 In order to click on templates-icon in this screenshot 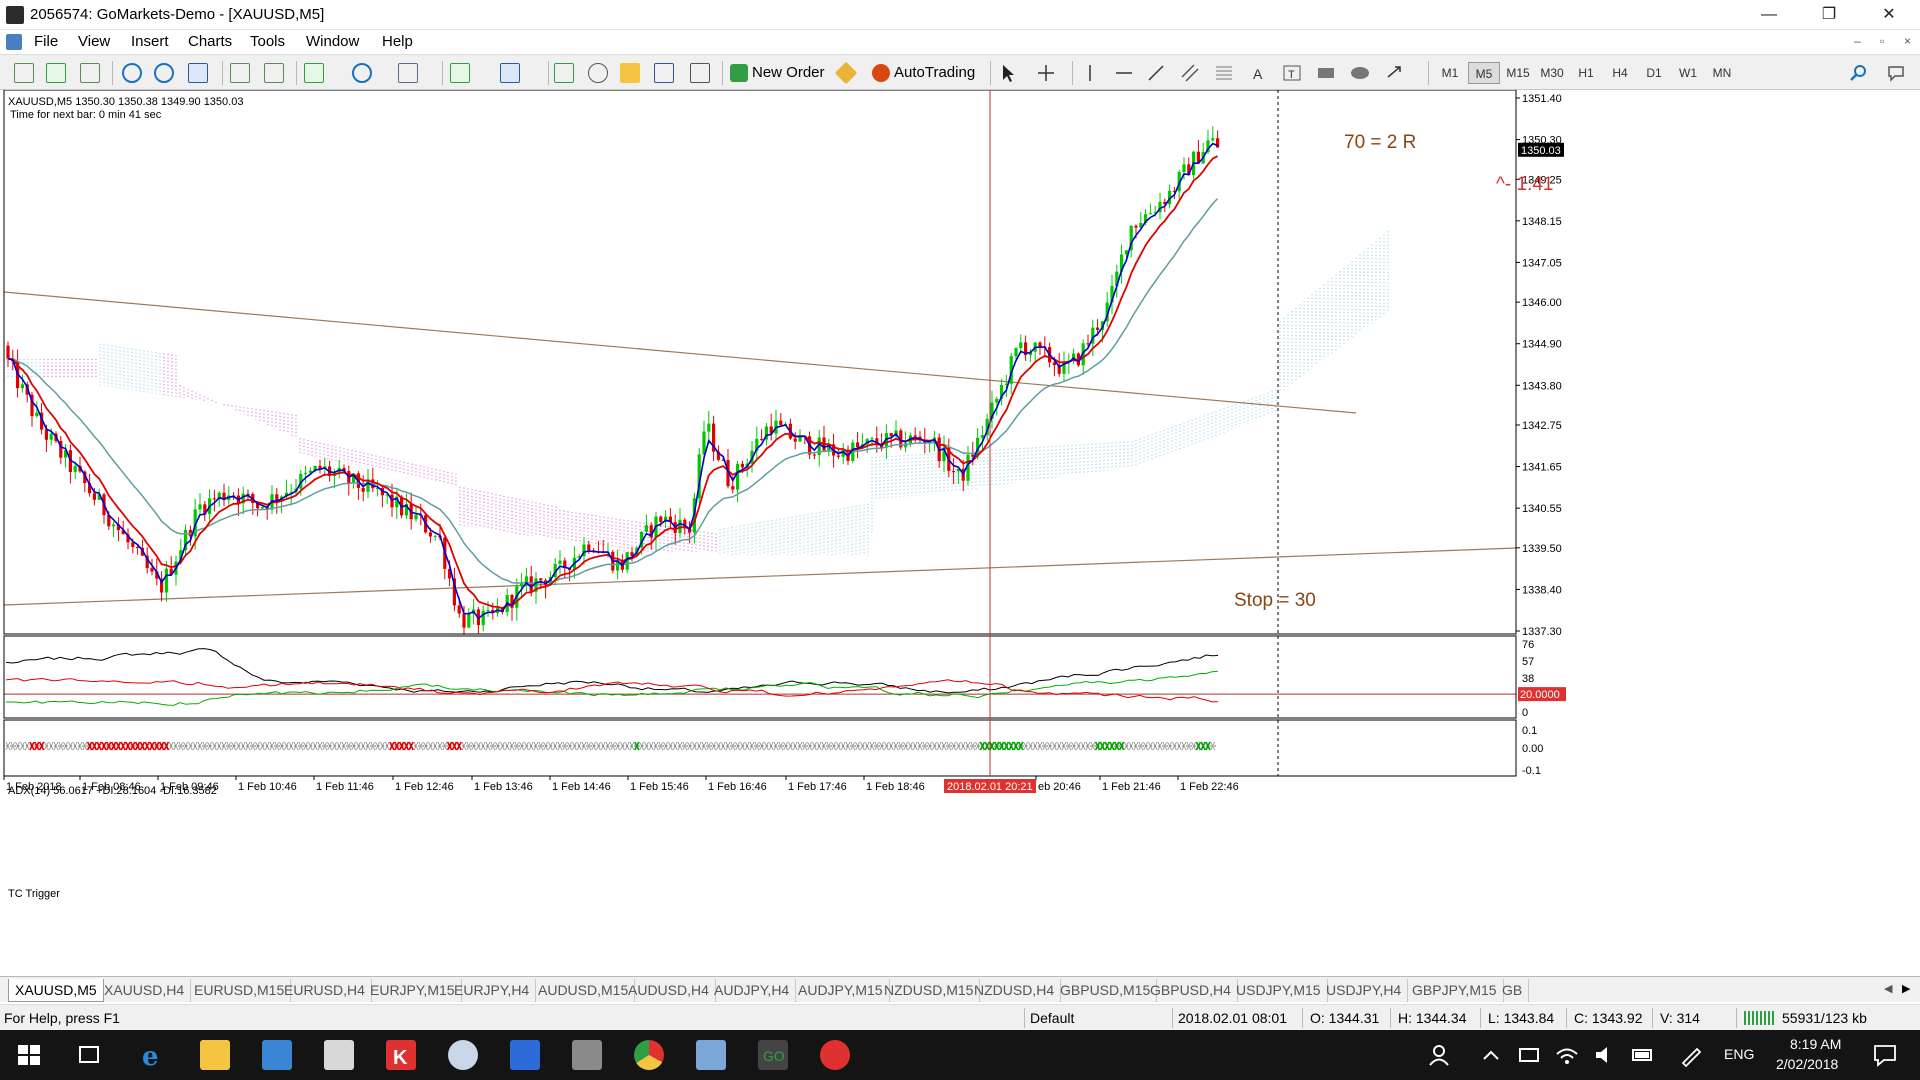, I will do `click(408, 73)`.